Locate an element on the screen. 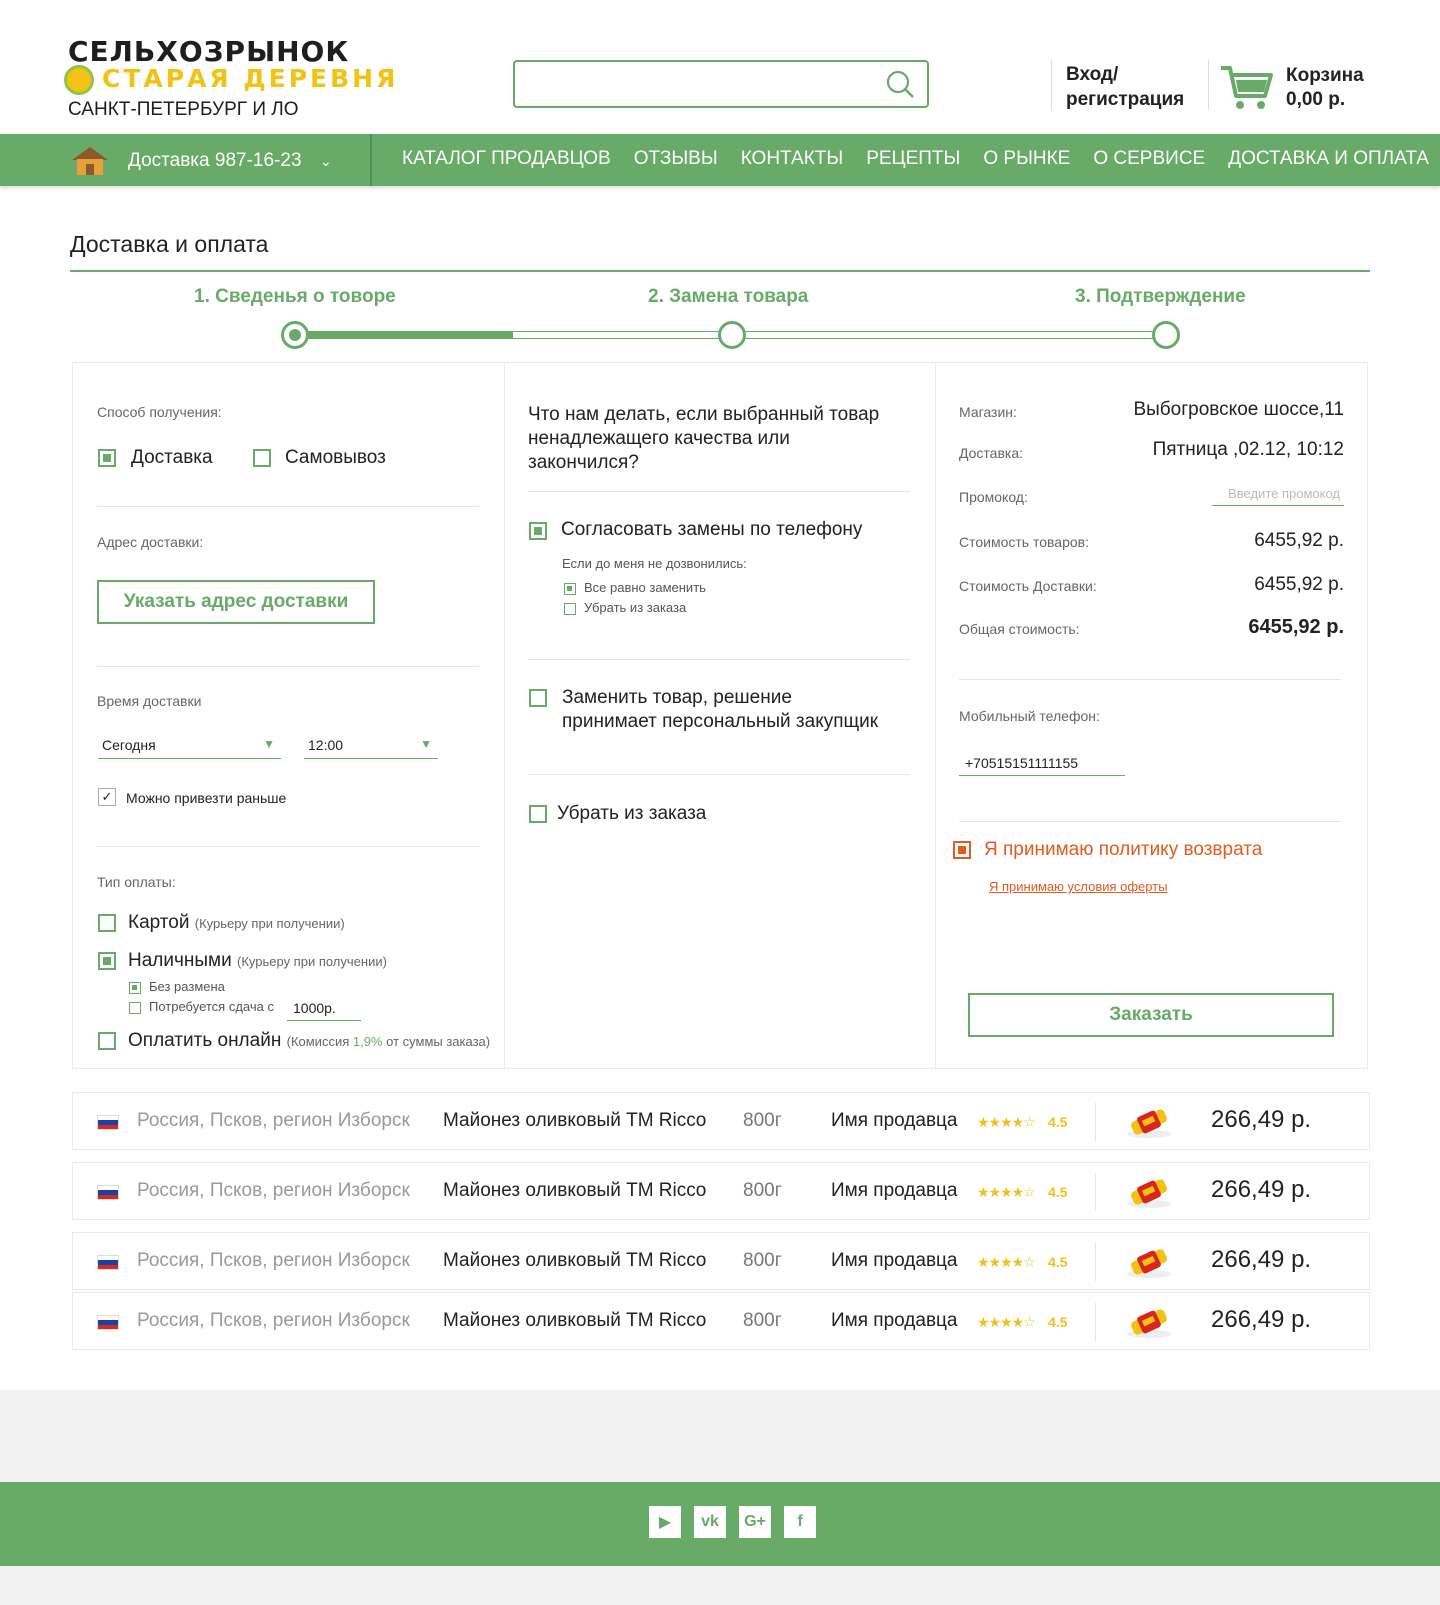  cart-icon is located at coordinates (1247, 87).